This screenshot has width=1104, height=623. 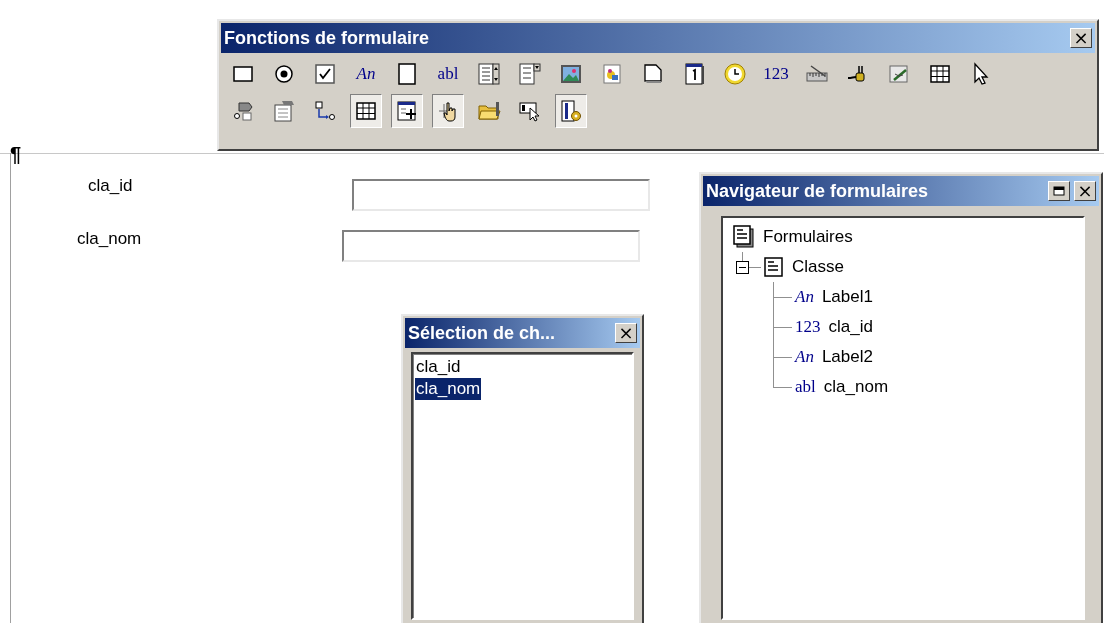 What do you see at coordinates (325, 111) in the screenshot?
I see `tab-order-icon` at bounding box center [325, 111].